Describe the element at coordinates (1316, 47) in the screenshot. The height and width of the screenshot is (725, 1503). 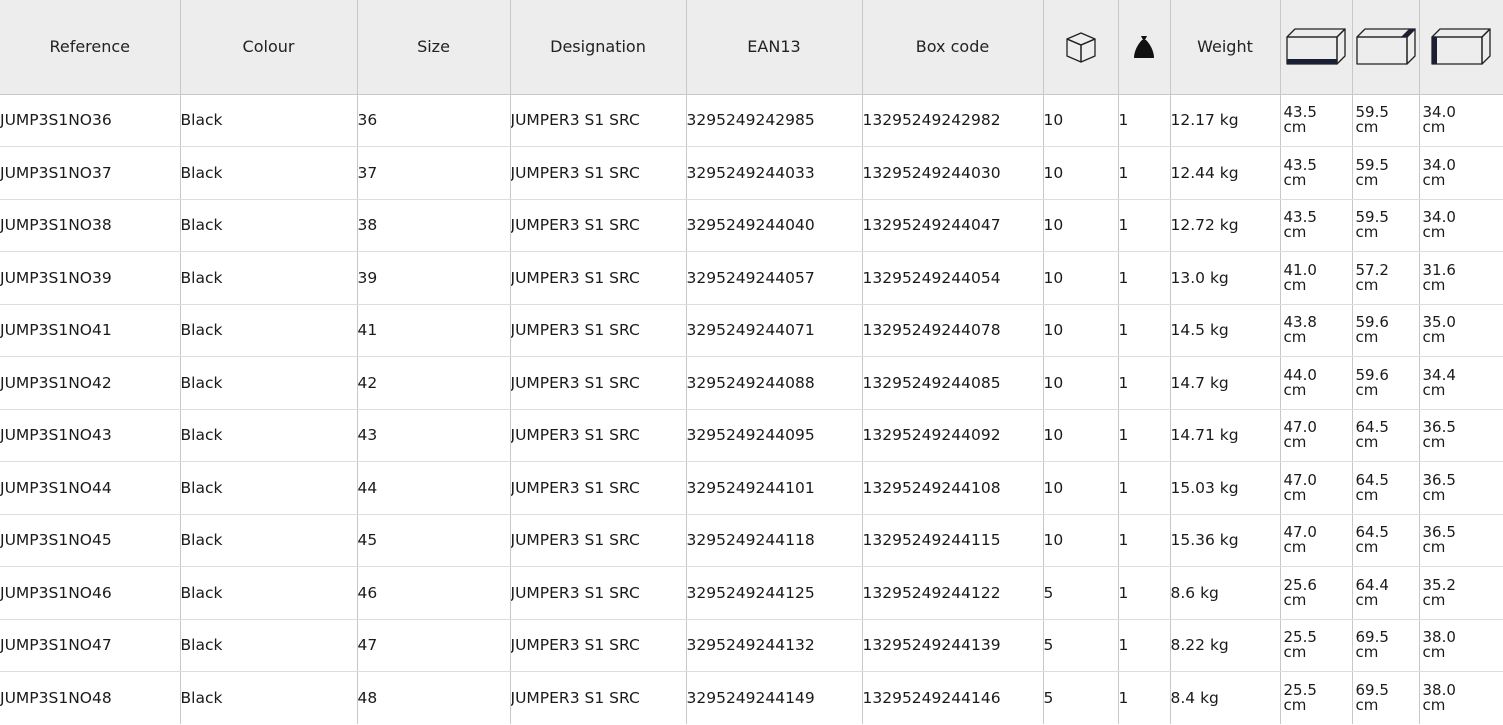
I see `header-box-length` at that location.